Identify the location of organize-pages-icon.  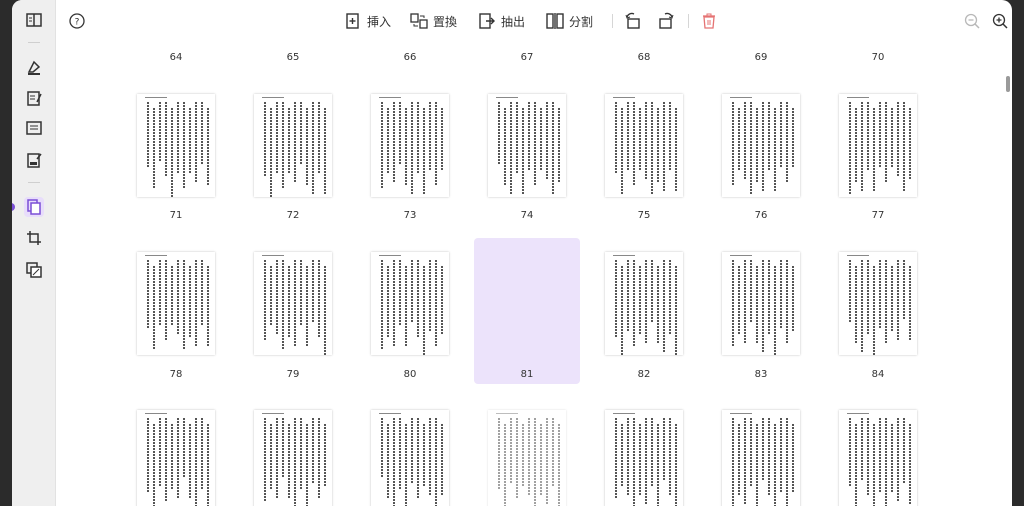
(34, 207).